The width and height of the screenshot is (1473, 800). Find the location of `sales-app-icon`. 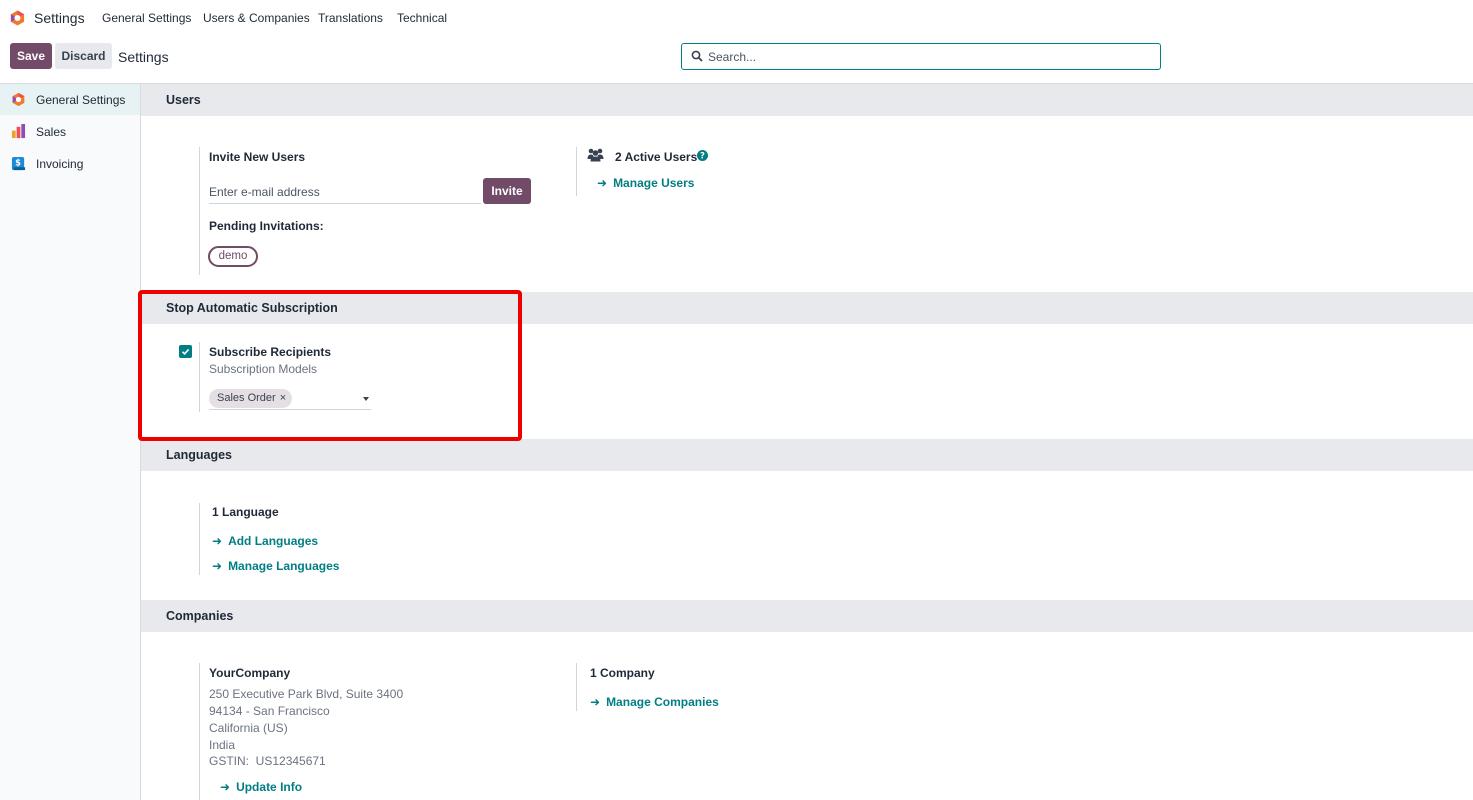

sales-app-icon is located at coordinates (18, 131).